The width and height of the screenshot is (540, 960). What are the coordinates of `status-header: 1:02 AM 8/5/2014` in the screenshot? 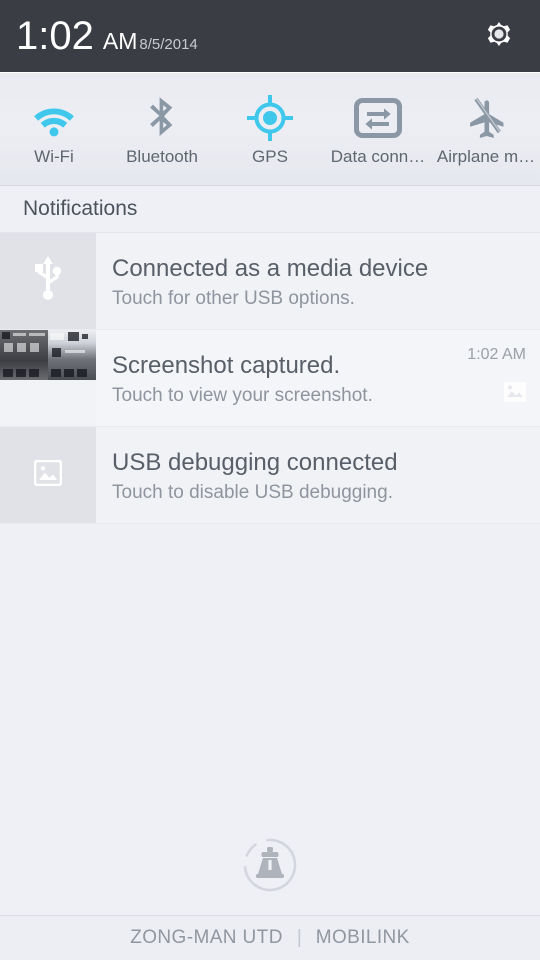 It's located at (270, 36).